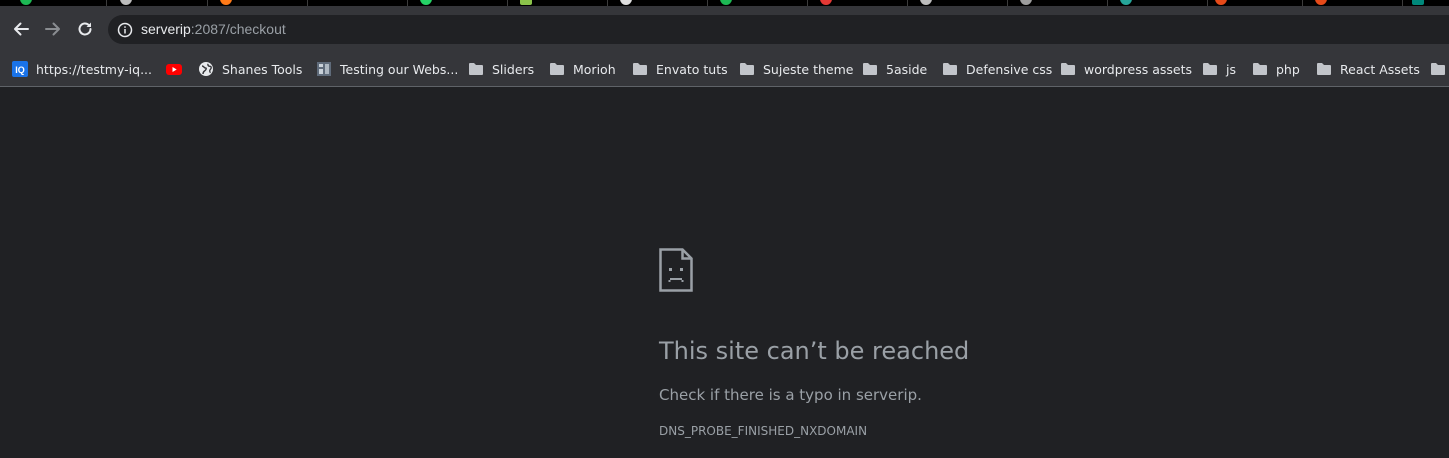 The width and height of the screenshot is (1449, 458). I want to click on iq-favicon-icon: IQ, so click(20, 69).